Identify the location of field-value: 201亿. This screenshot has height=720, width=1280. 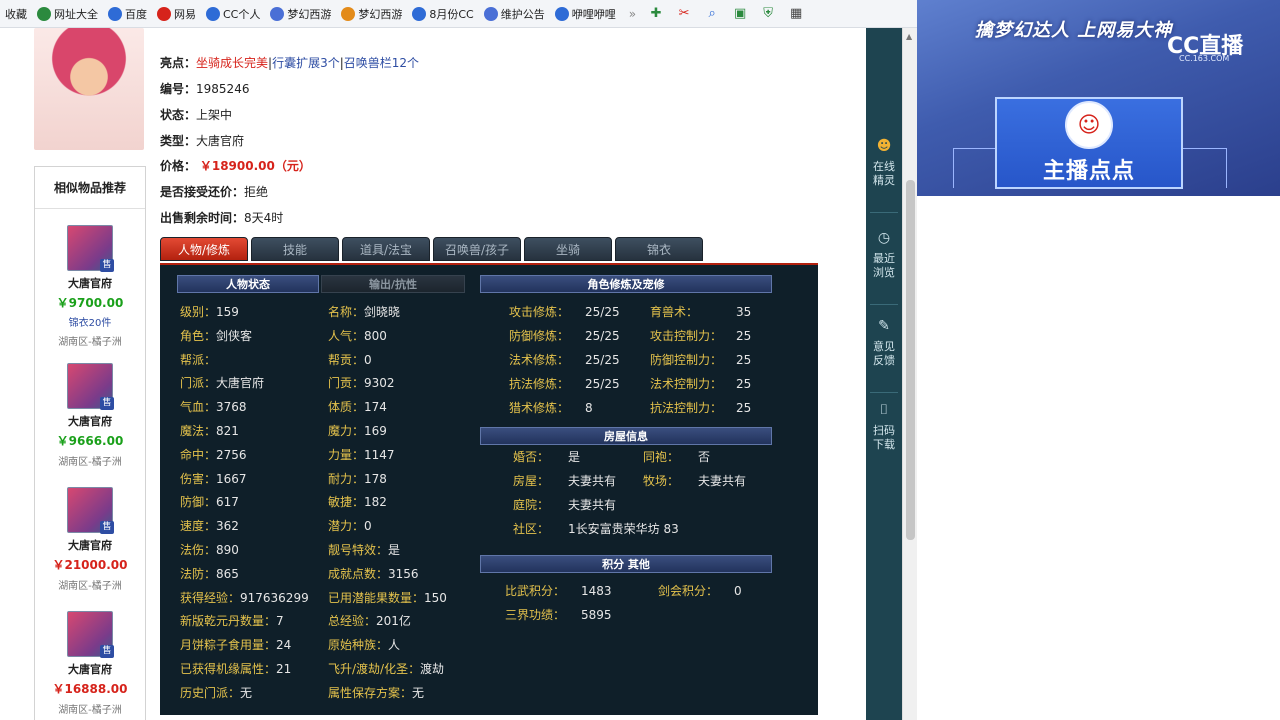
(393, 621).